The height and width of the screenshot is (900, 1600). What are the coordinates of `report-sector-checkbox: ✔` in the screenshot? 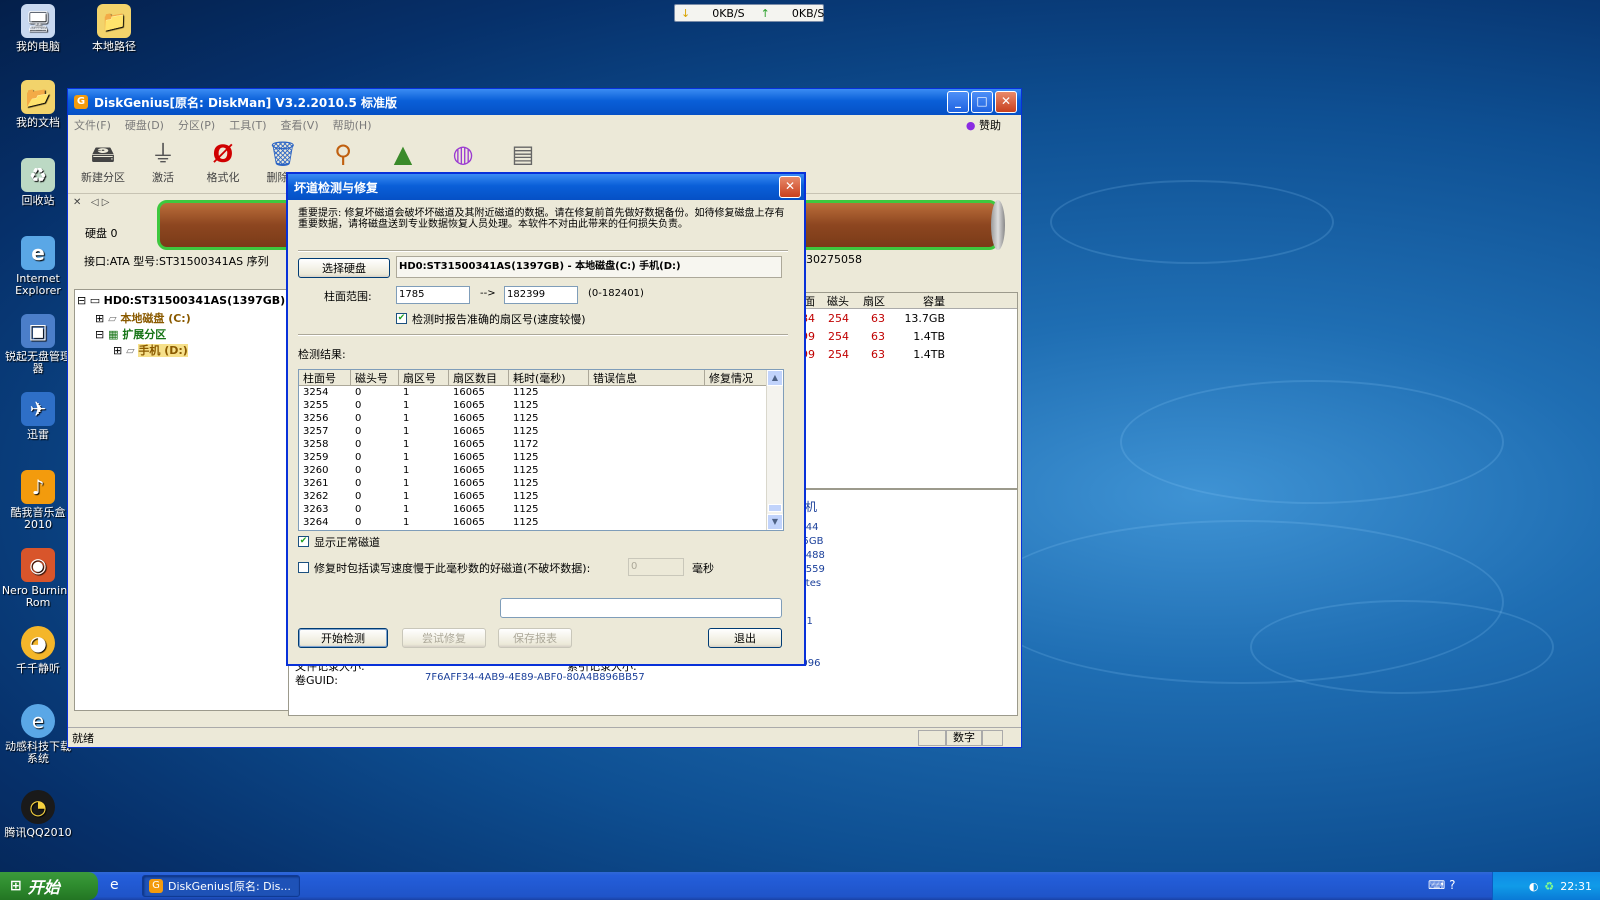 It's located at (401, 318).